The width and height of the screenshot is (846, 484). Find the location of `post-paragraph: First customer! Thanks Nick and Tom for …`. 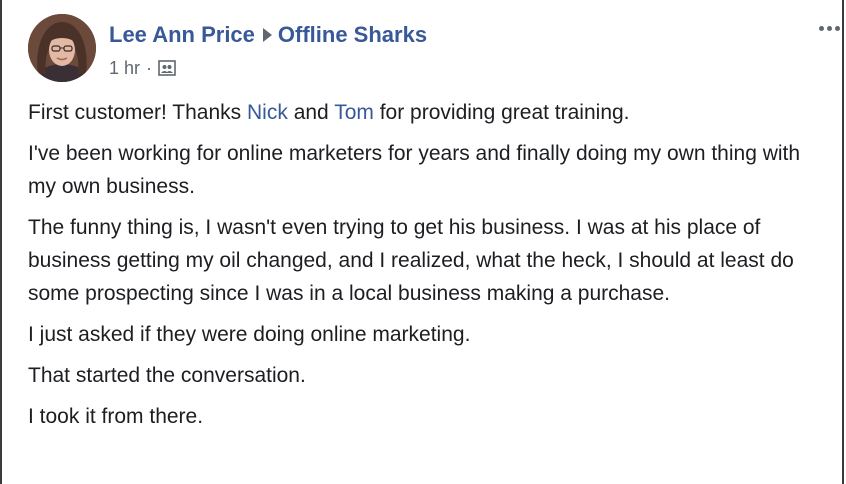

post-paragraph: First customer! Thanks Nick and Tom for … is located at coordinates (425, 112).